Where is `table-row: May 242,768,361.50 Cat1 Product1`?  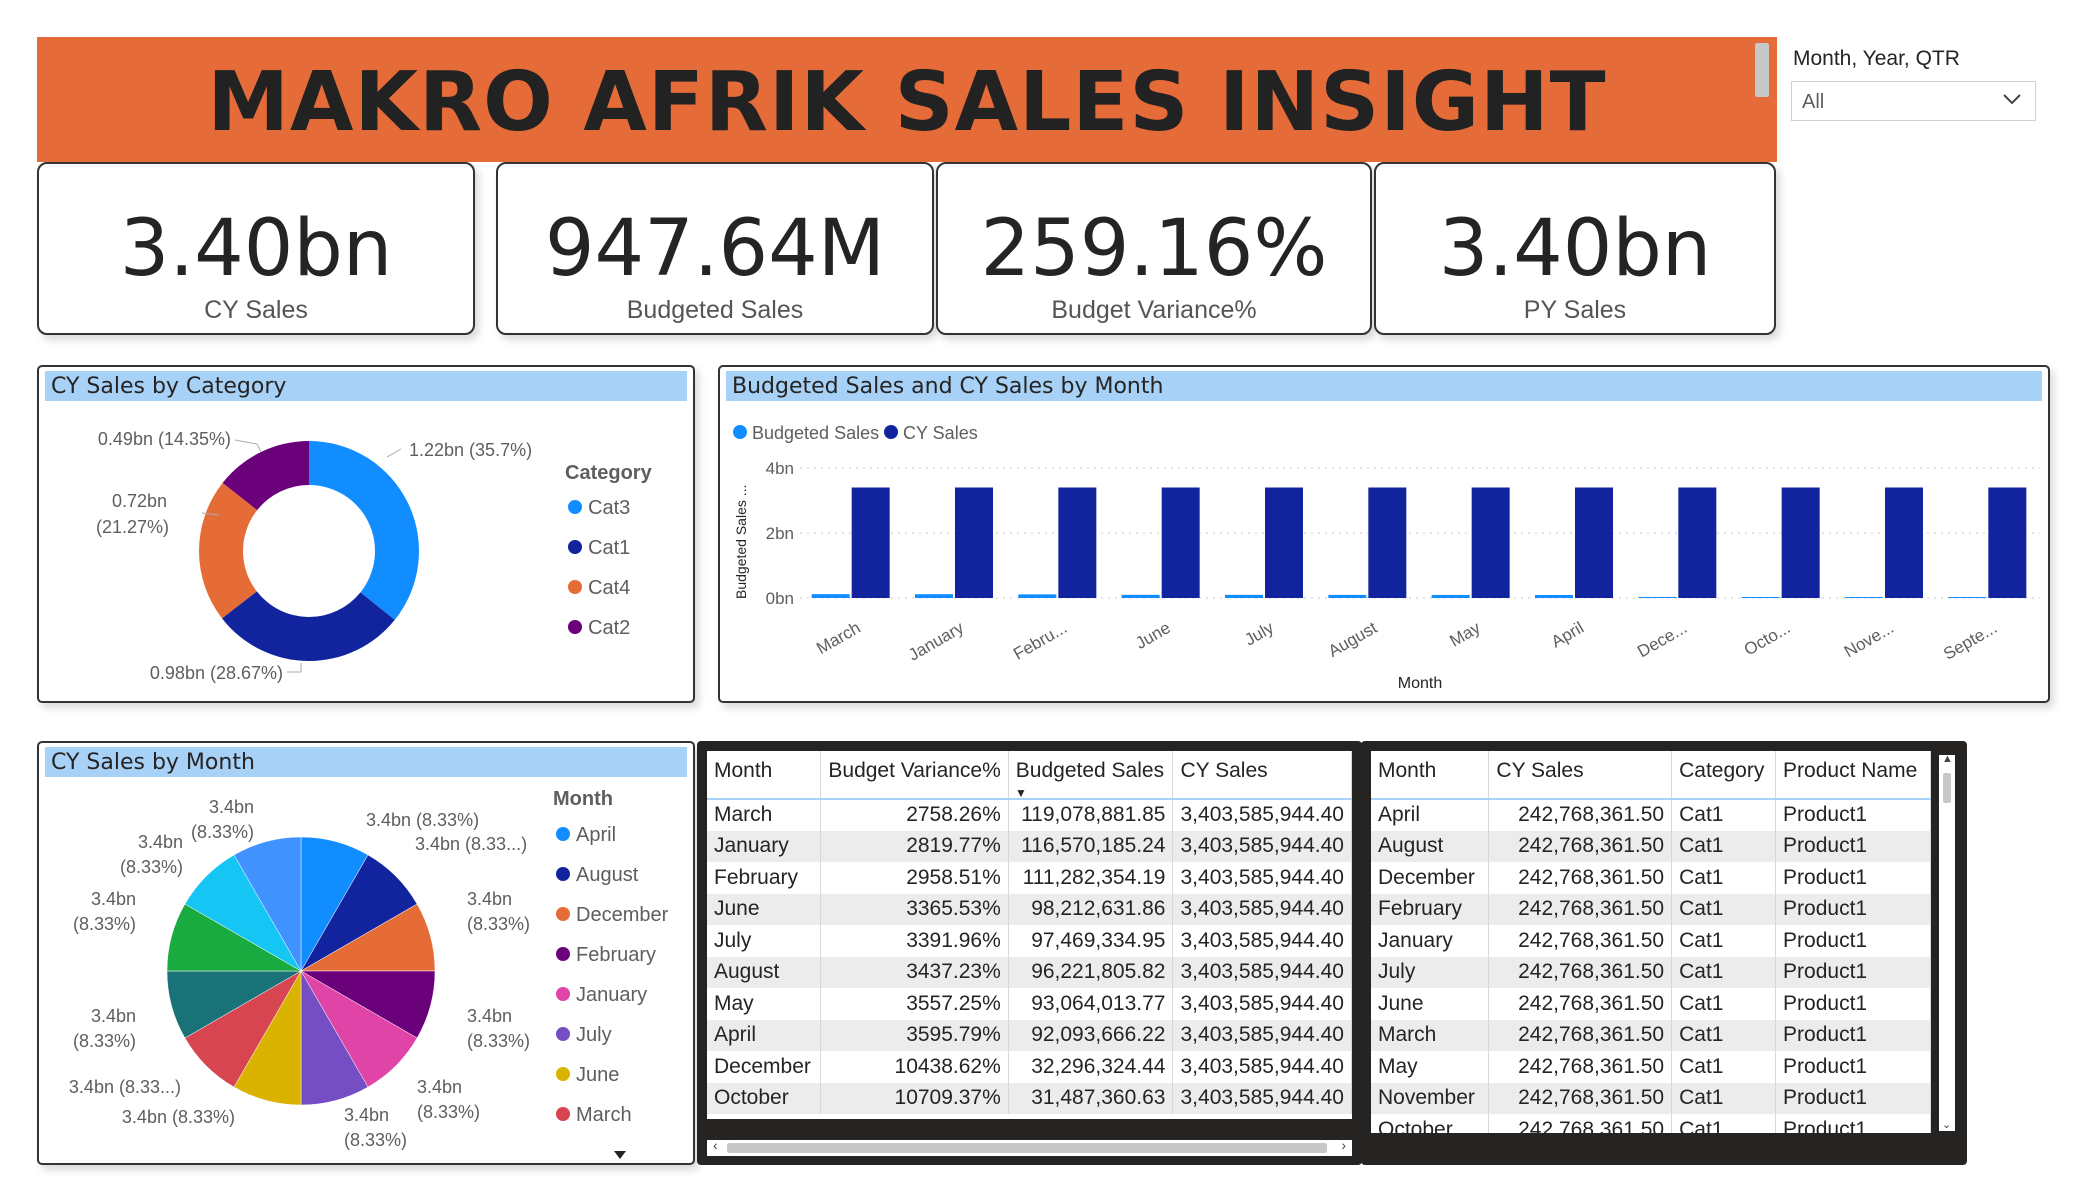 table-row: May 242,768,361.50 Cat1 Product1 is located at coordinates (1651, 1067).